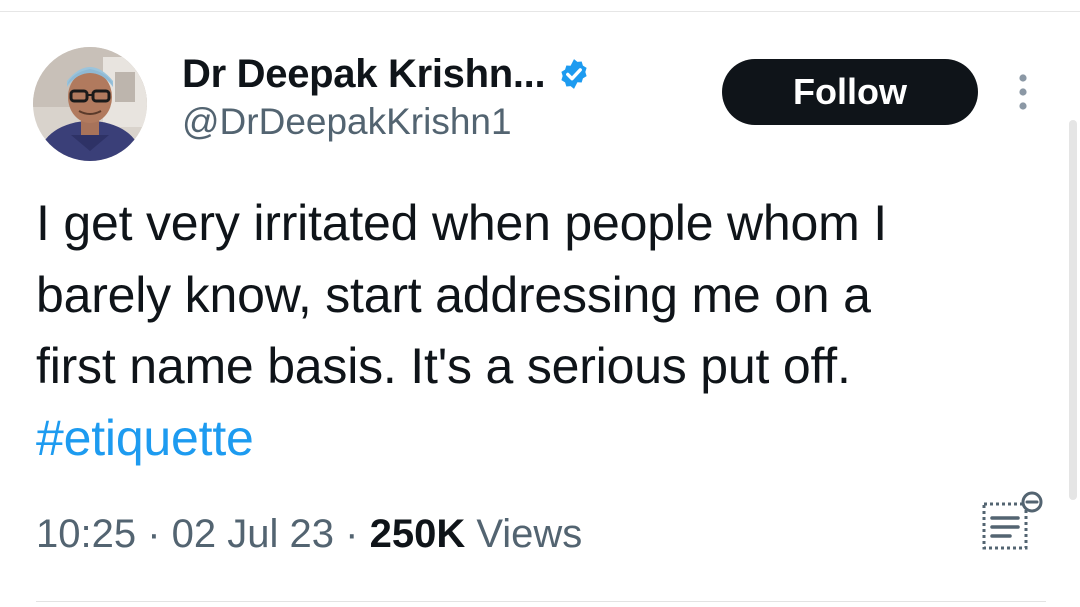 This screenshot has width=1080, height=607. What do you see at coordinates (86, 534) in the screenshot?
I see `tweet-time: 10:25` at bounding box center [86, 534].